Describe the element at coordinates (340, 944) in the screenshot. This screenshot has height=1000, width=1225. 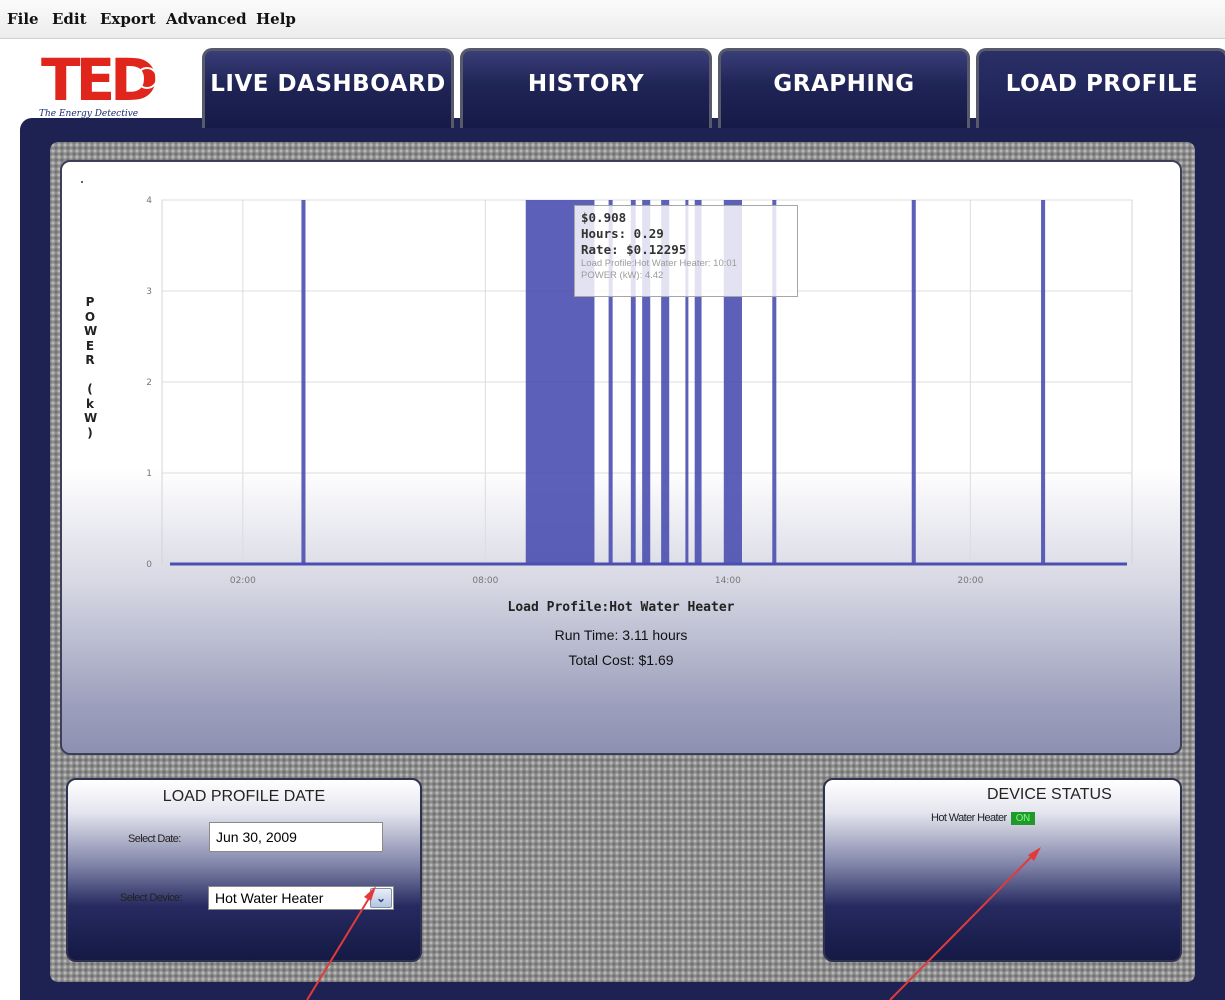
I see `arrow-device-select` at that location.